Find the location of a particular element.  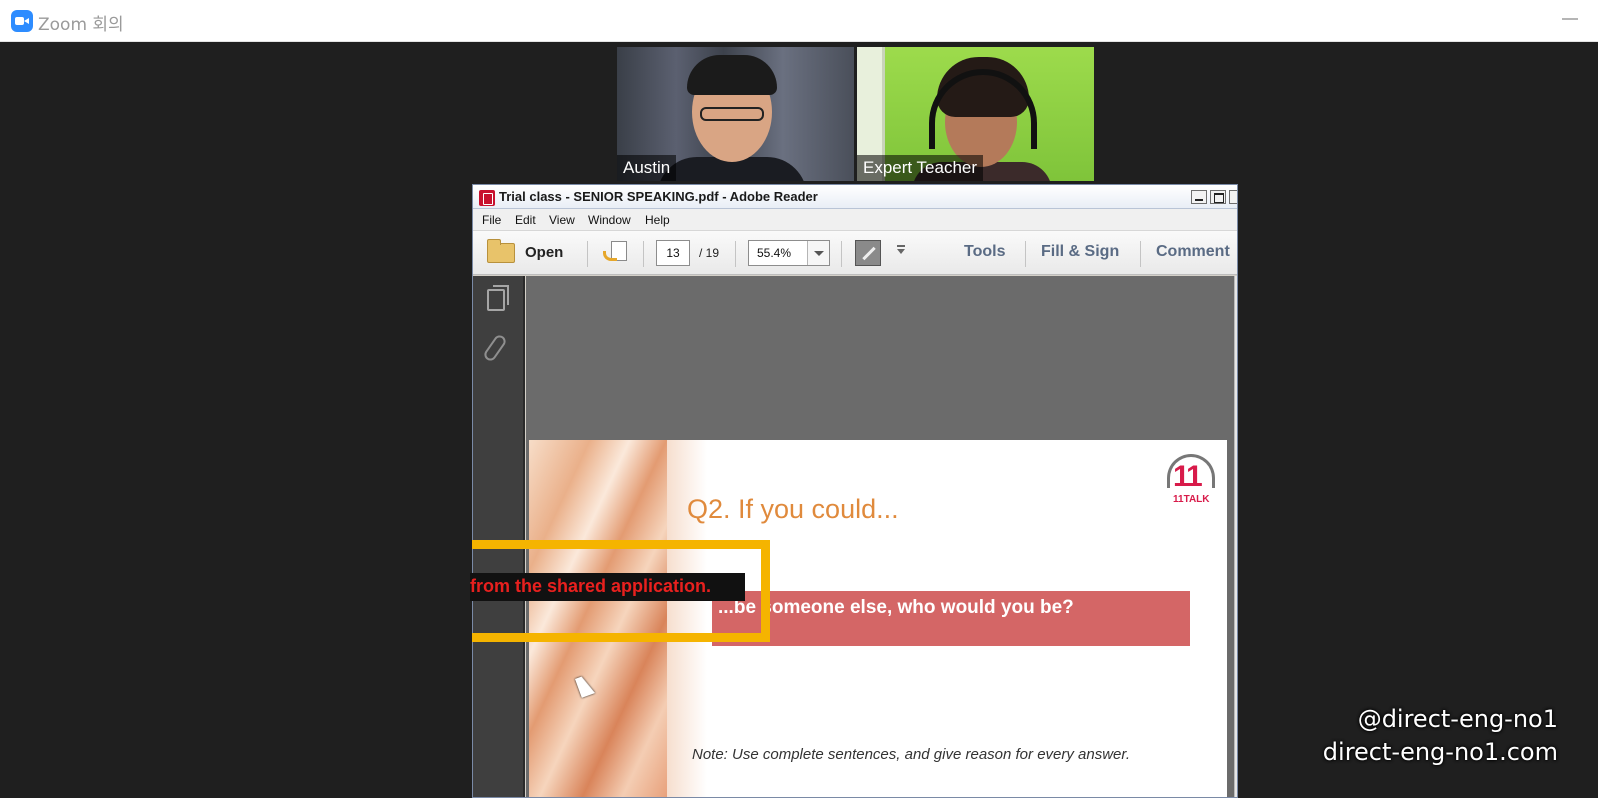

watermark-handle: @direct-eng-no1 is located at coordinates (1457, 719).